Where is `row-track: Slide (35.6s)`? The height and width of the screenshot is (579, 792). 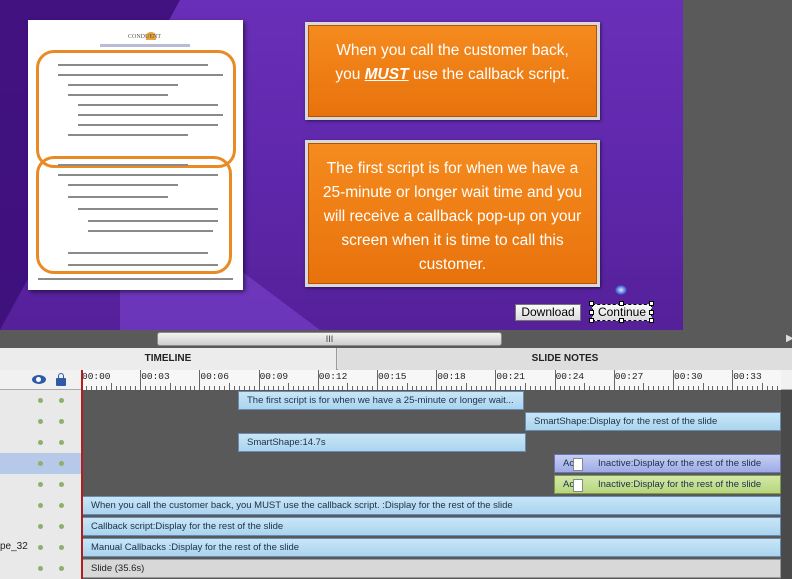
row-track: Slide (35.6s) is located at coordinates (431, 568).